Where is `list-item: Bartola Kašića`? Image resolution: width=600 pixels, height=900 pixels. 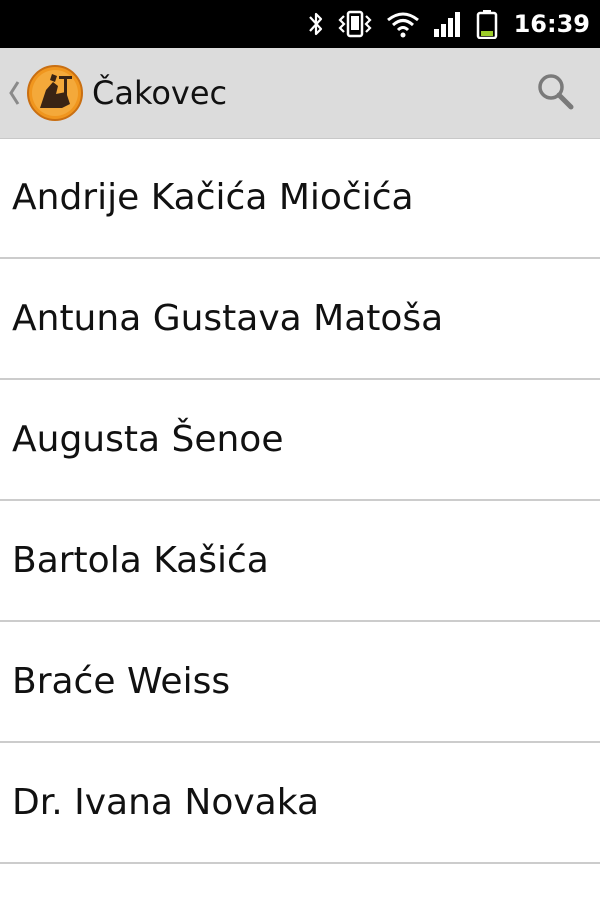
list-item: Bartola Kašića is located at coordinates (300, 561).